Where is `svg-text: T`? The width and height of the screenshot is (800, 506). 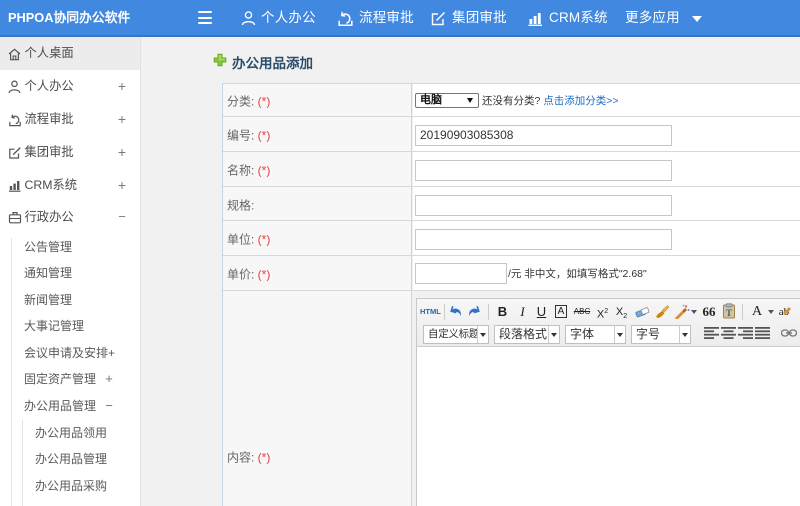 svg-text: T is located at coordinates (729, 313).